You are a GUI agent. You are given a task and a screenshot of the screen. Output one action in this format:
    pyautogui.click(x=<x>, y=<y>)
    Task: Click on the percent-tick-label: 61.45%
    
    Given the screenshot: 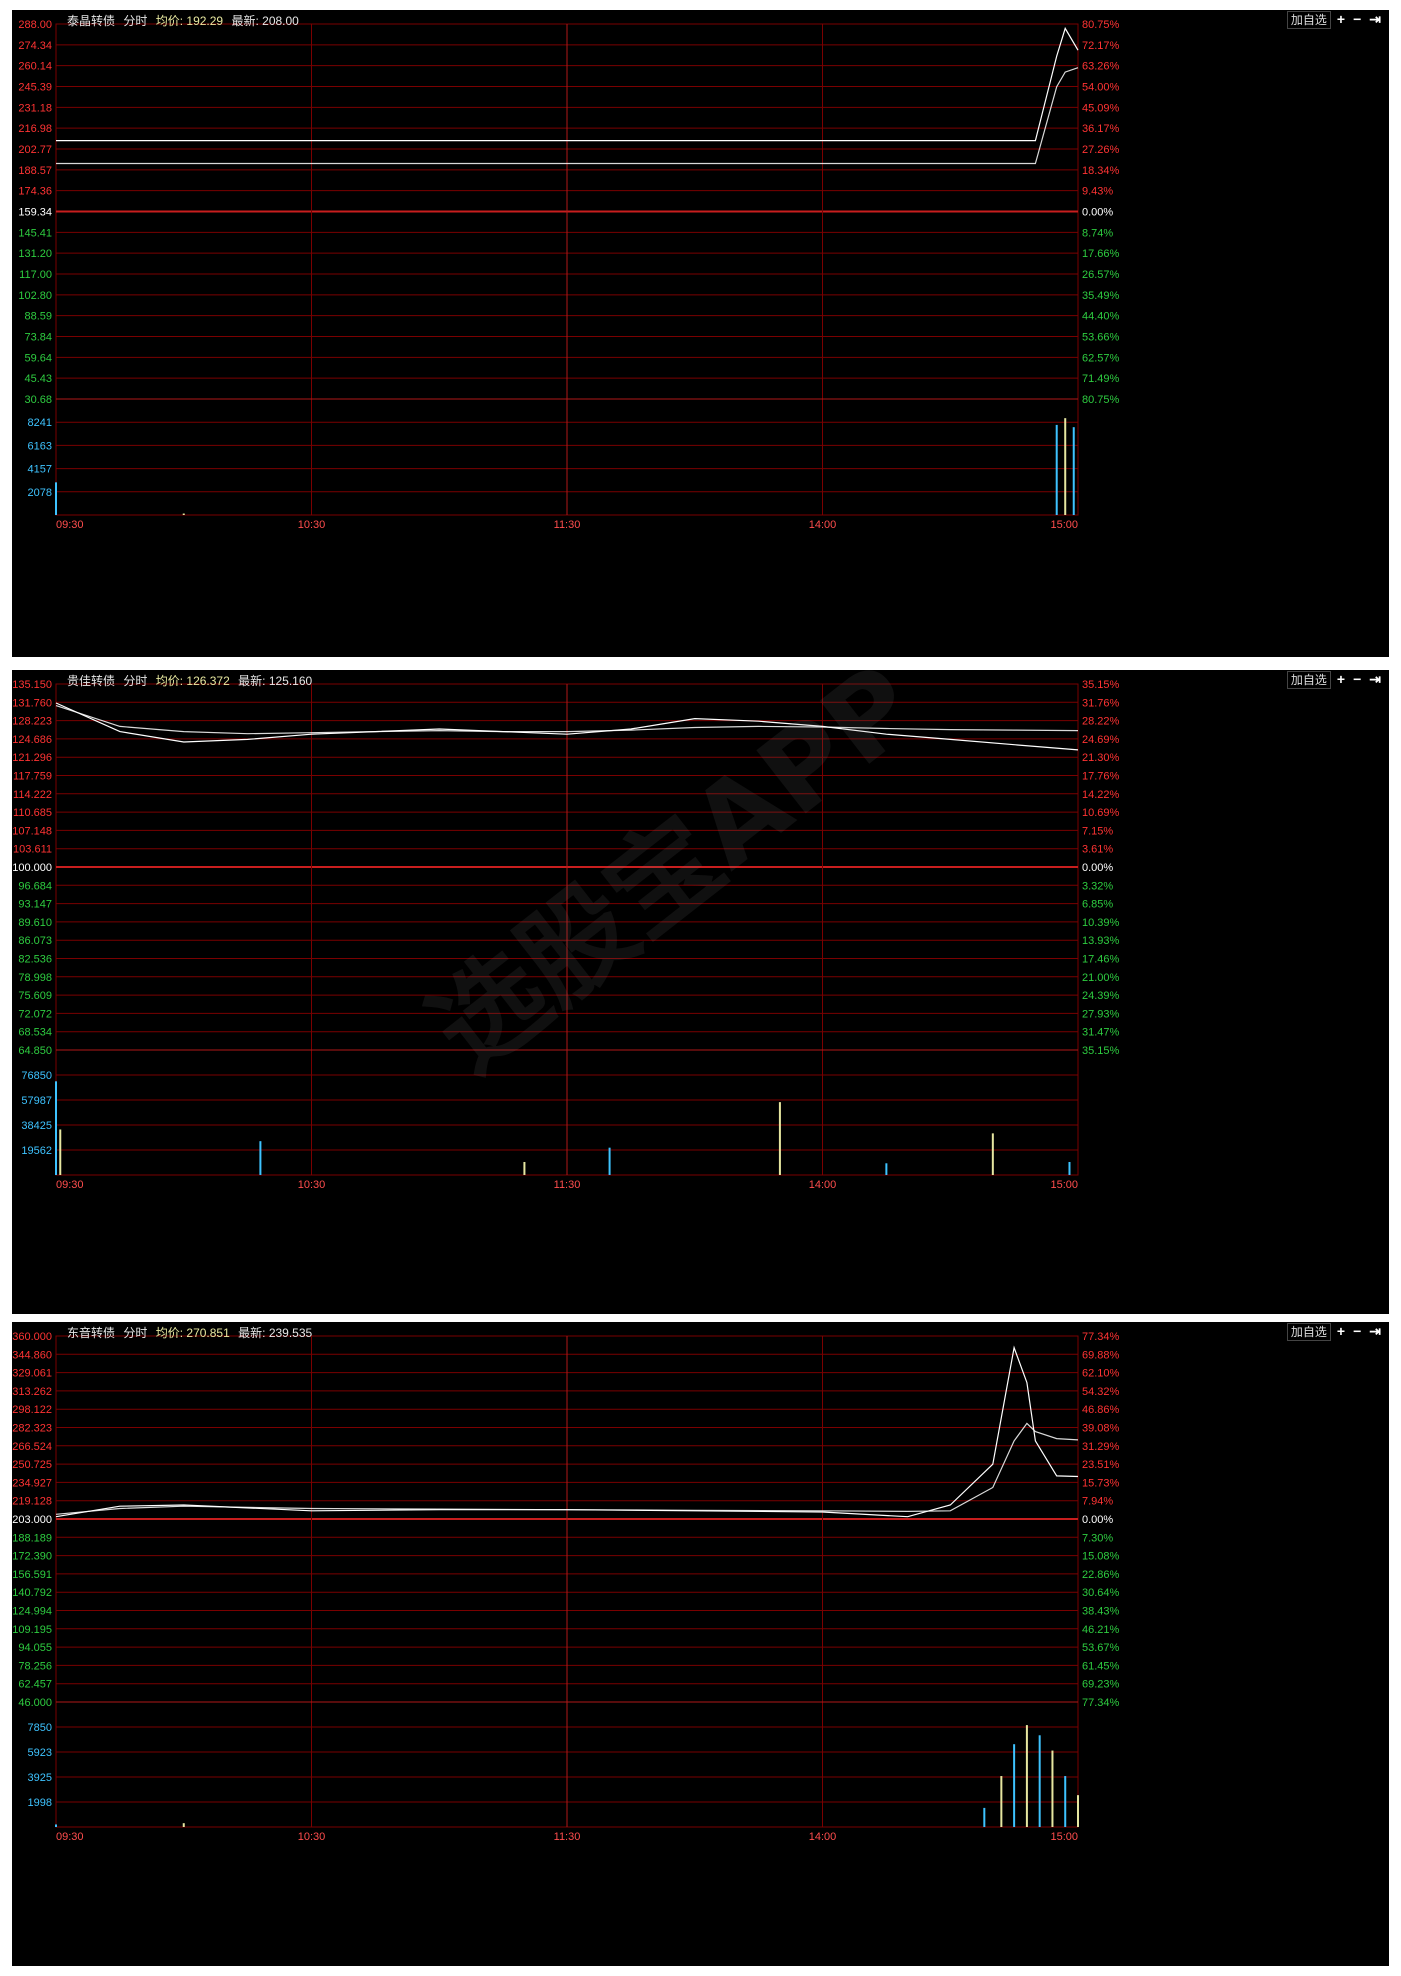 What is the action you would take?
    pyautogui.click(x=1101, y=1666)
    